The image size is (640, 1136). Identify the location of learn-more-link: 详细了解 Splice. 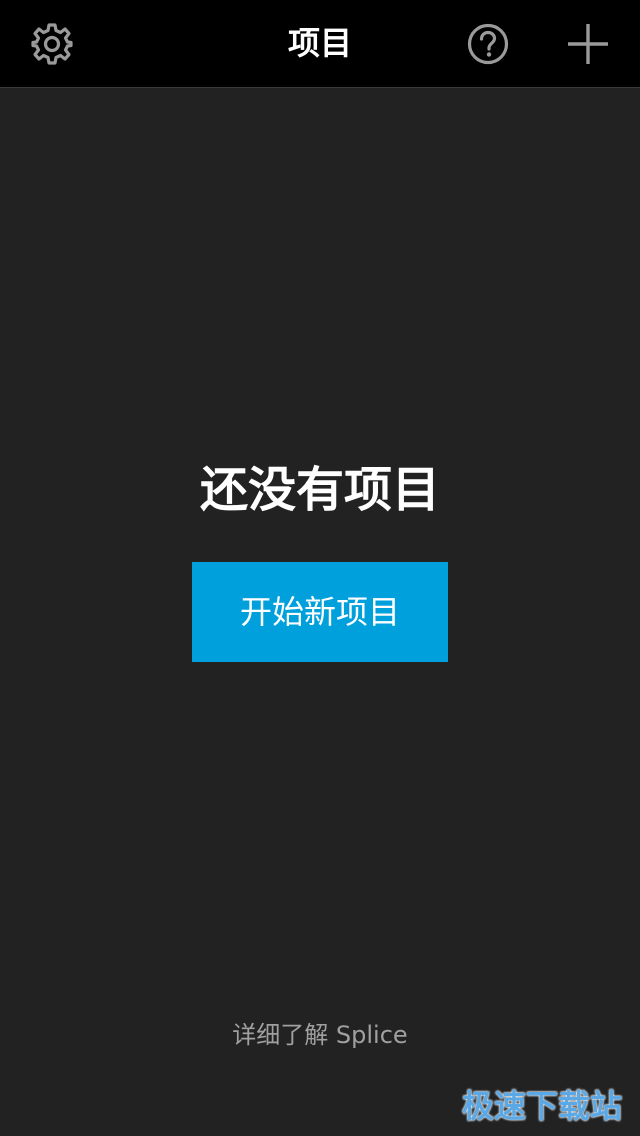
(320, 1035).